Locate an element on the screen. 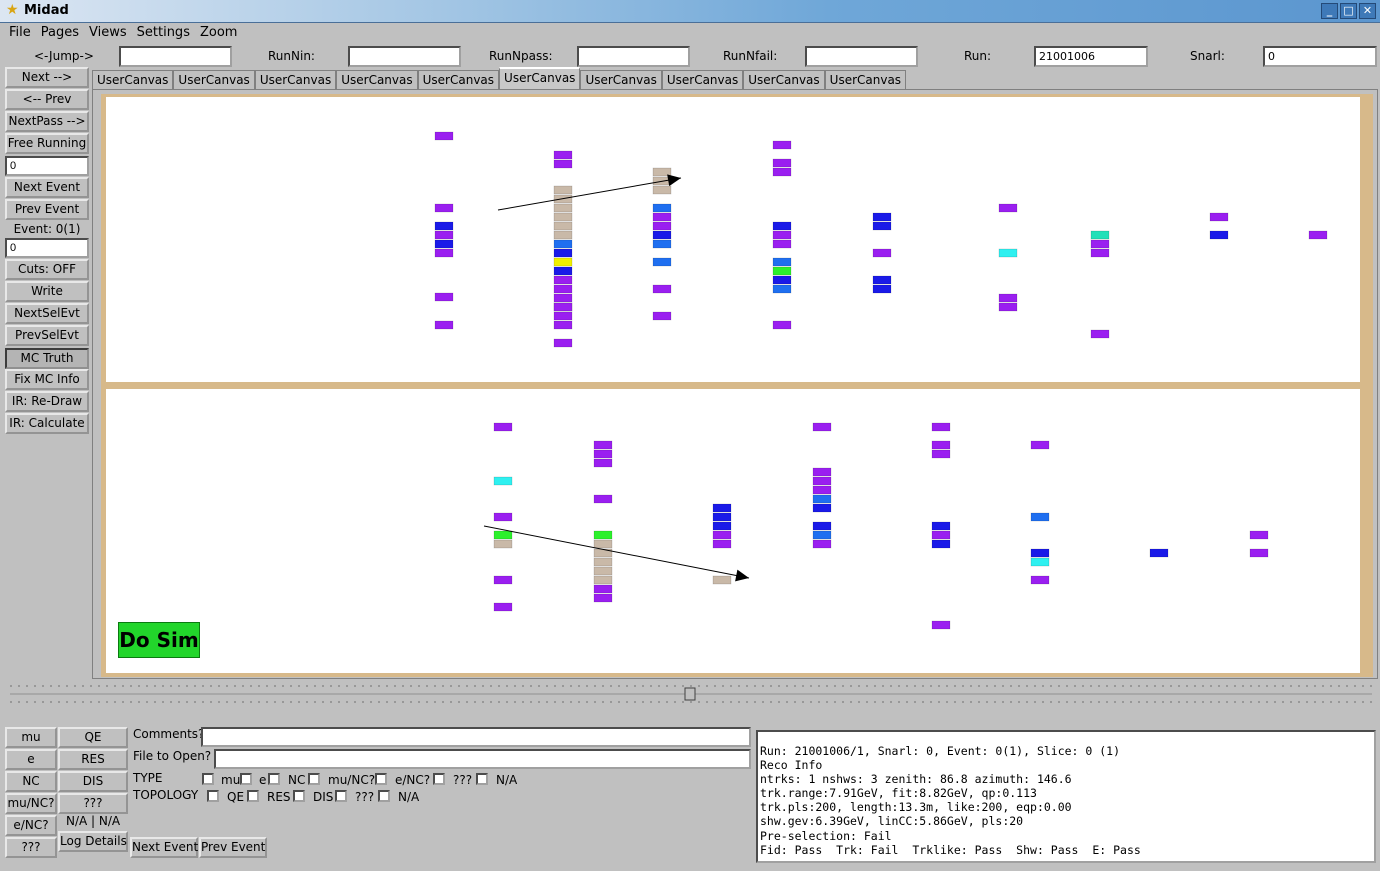 Image resolution: width=1380 pixels, height=871 pixels. e-button: e is located at coordinates (31, 759).